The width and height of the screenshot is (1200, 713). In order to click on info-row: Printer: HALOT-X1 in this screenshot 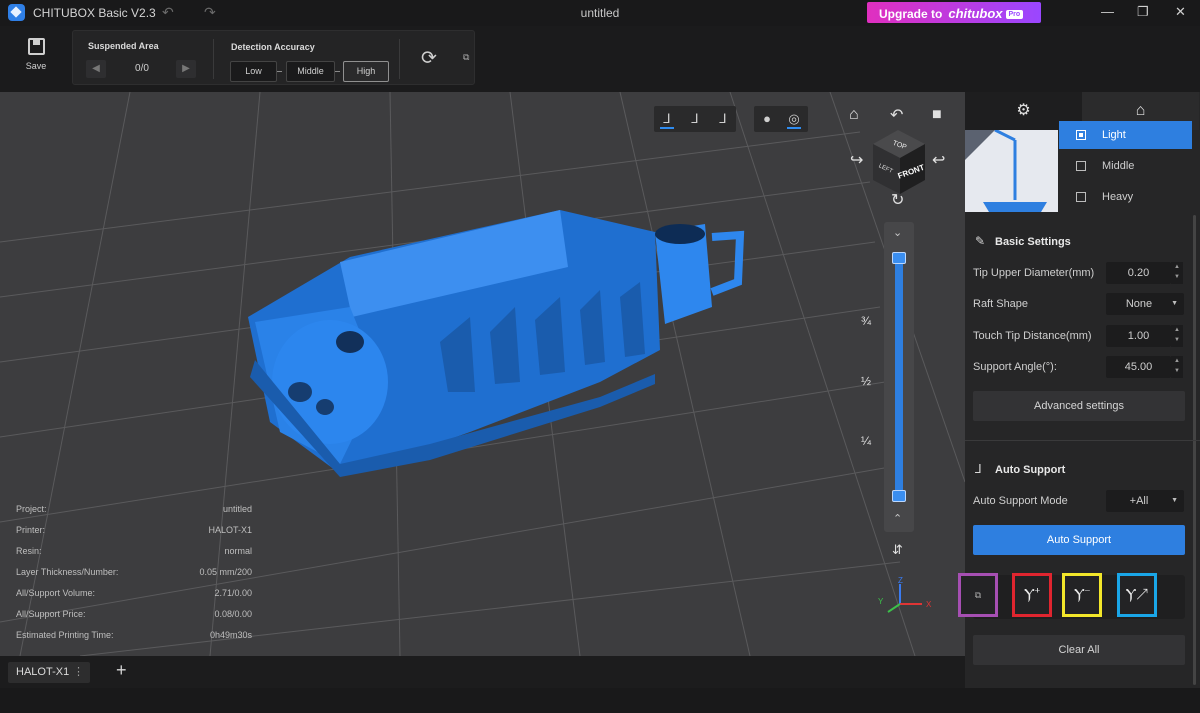, I will do `click(134, 535)`.